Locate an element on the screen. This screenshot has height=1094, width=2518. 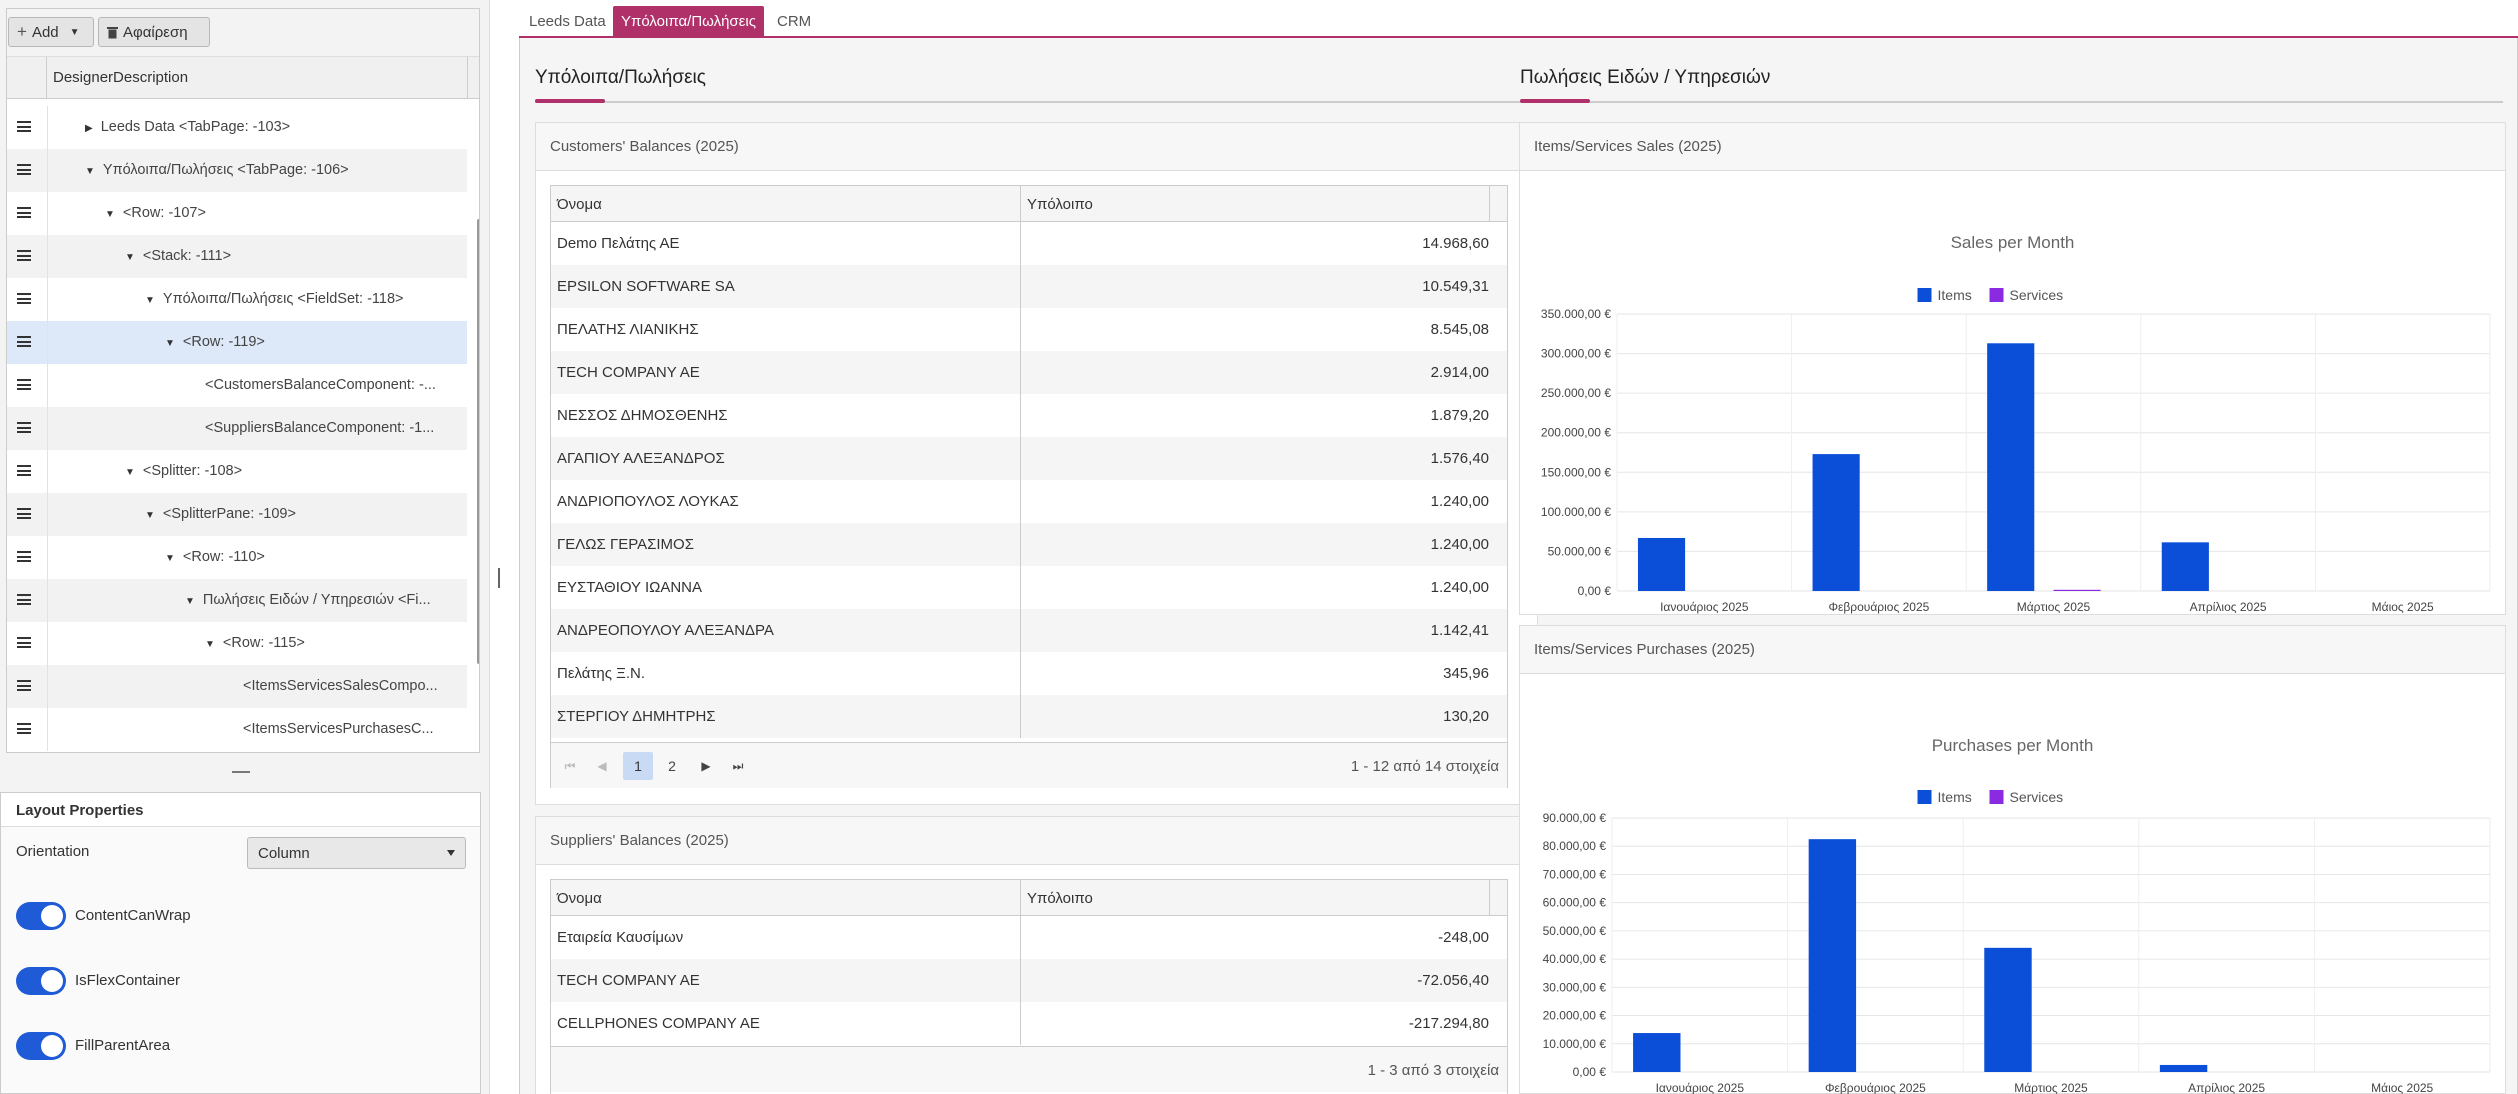
table-row: TECH COMPANY AE -72.056,40 is located at coordinates (1029, 980).